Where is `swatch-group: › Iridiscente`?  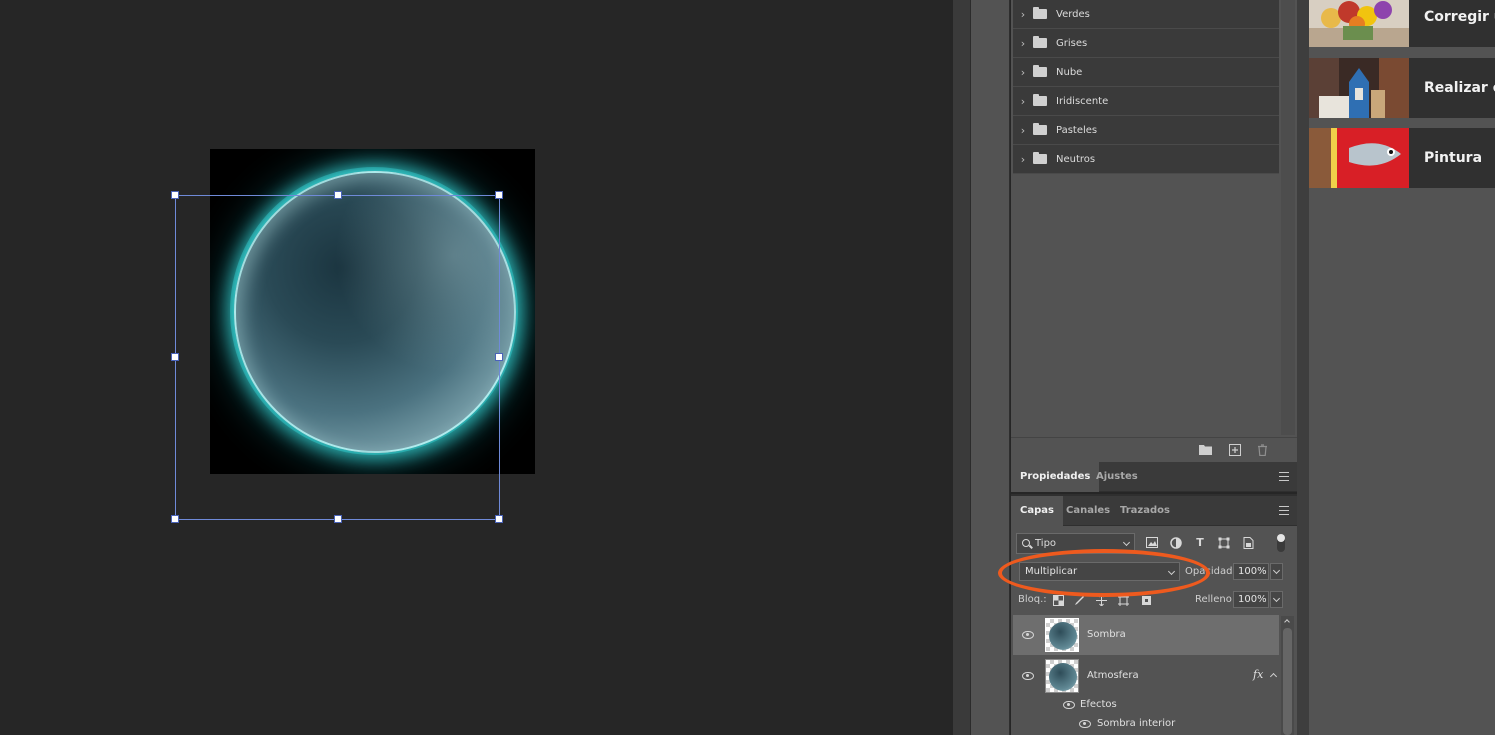
swatch-group: › Iridiscente is located at coordinates (1146, 101).